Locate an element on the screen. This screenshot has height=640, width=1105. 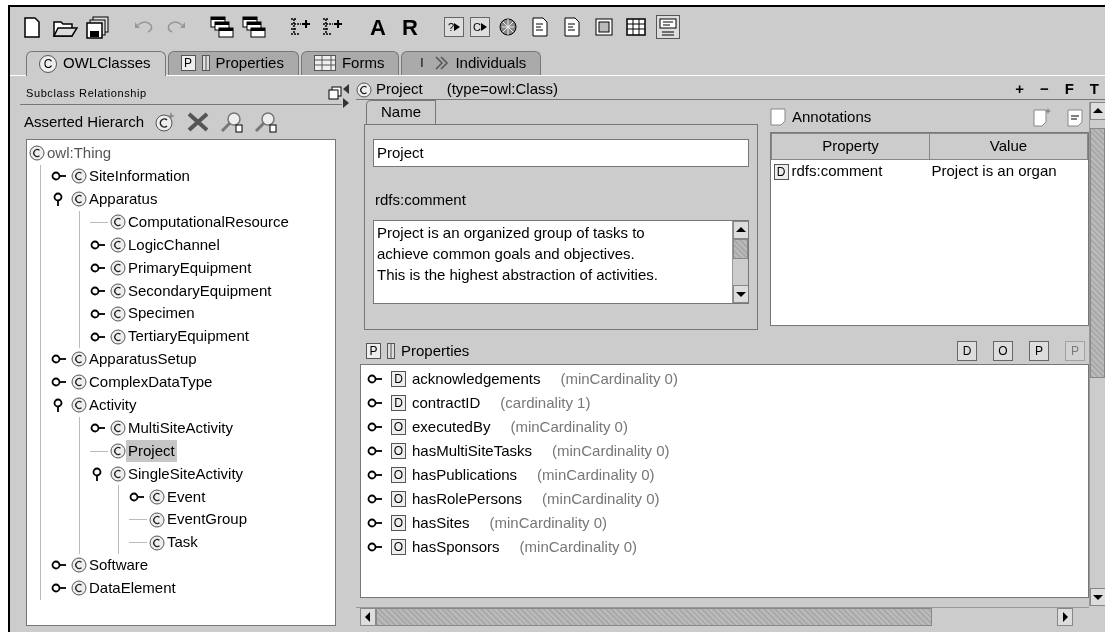
save-icon is located at coordinates (98, 27).